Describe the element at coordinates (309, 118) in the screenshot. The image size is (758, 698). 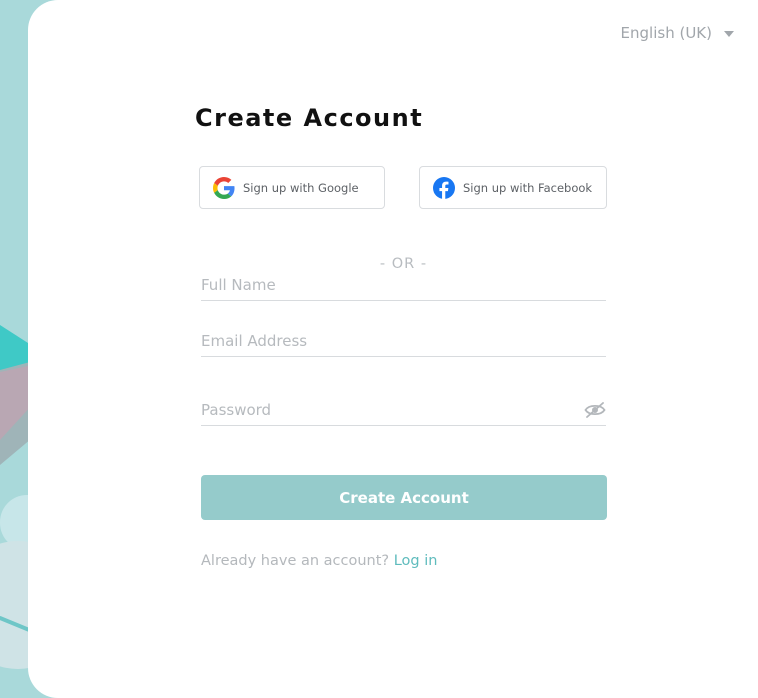
I see `page-title: Create Account` at that location.